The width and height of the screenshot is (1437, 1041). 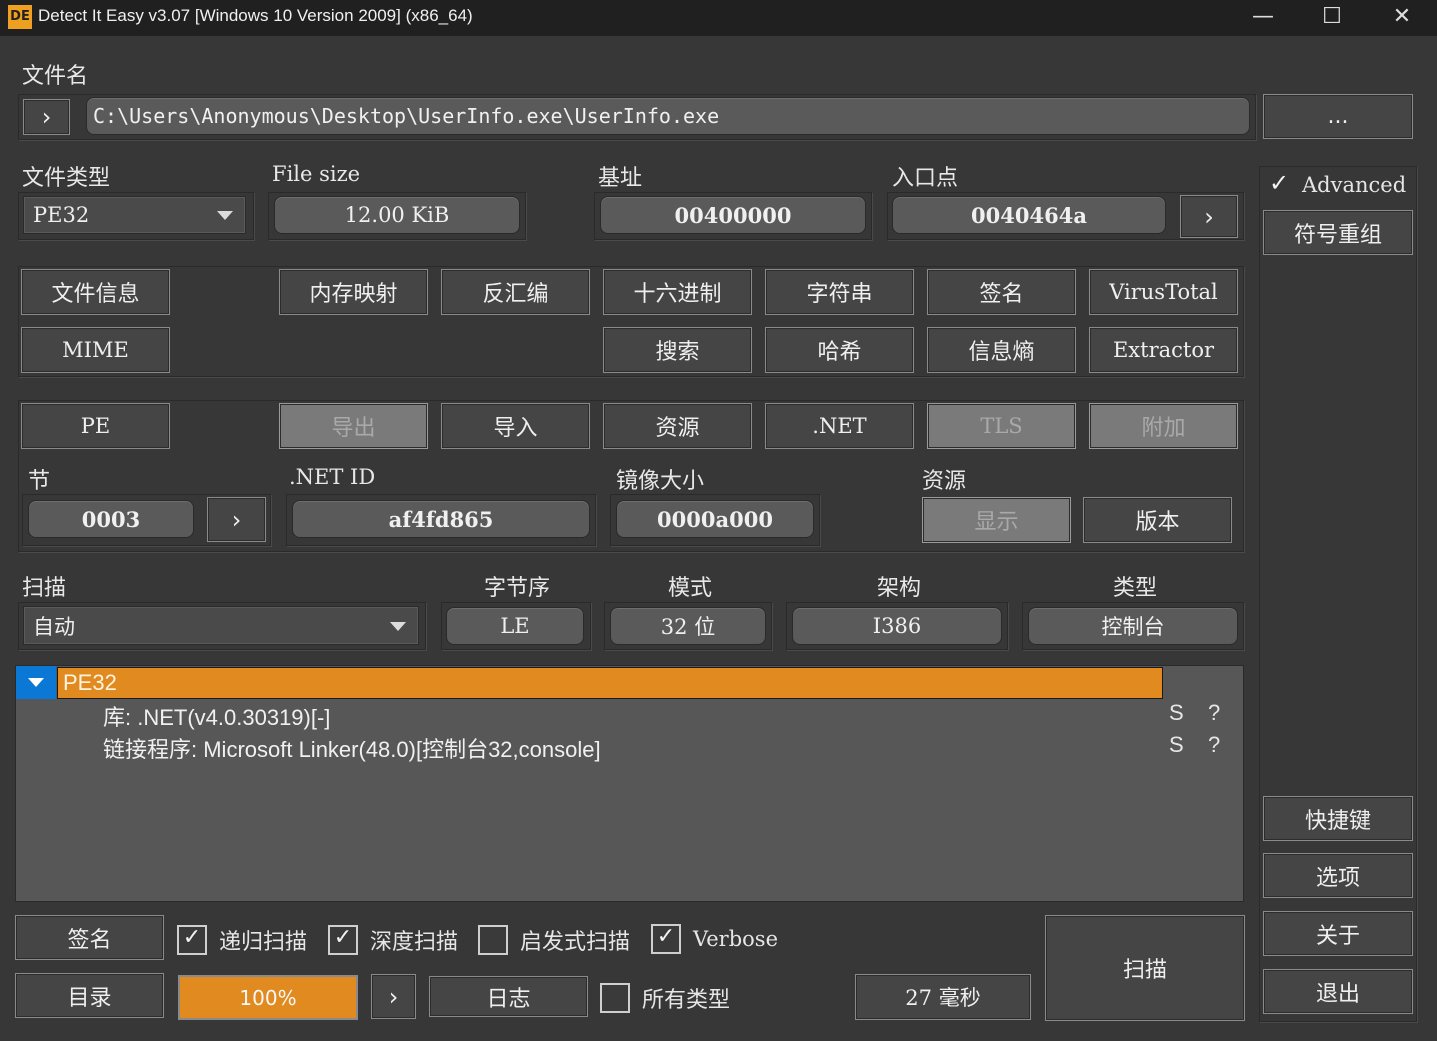 I want to click on file-info-button: 文件信息, so click(x=95, y=292).